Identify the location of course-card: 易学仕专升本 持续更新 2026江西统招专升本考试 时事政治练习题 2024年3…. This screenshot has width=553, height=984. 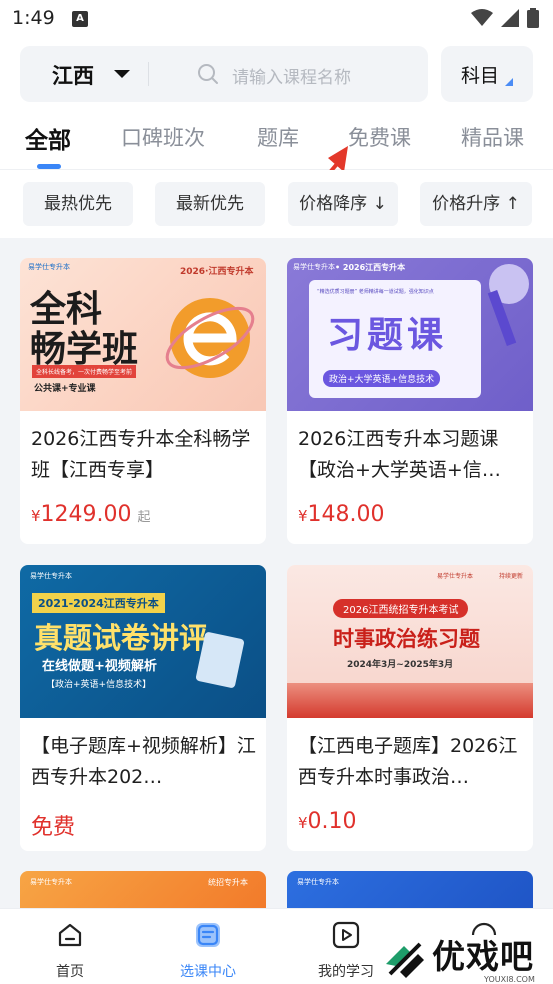
(410, 708).